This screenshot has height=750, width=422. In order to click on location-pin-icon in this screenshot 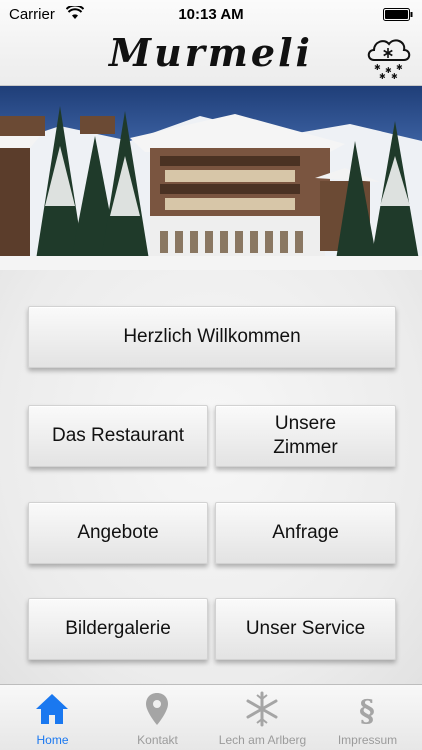, I will do `click(157, 709)`.